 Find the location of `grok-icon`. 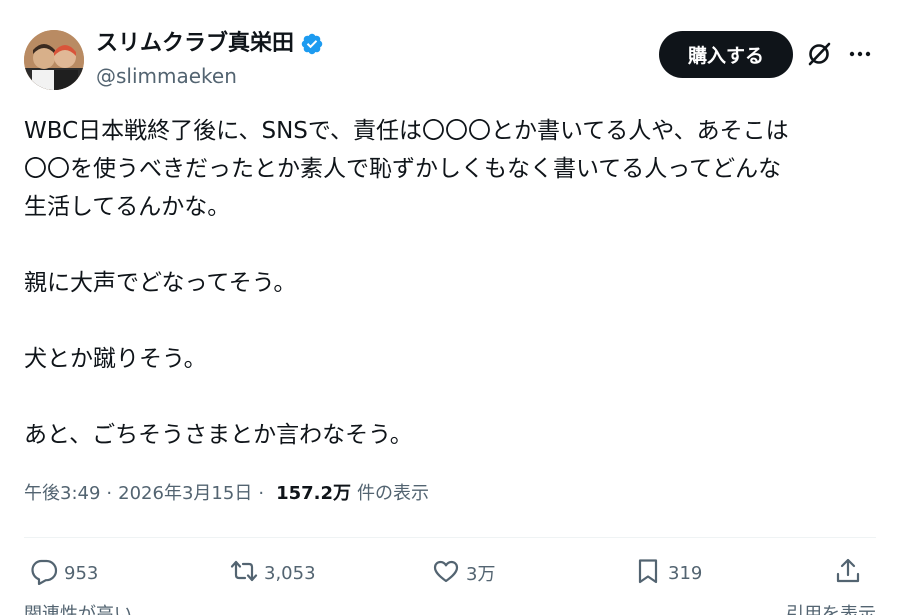

grok-icon is located at coordinates (819, 54).